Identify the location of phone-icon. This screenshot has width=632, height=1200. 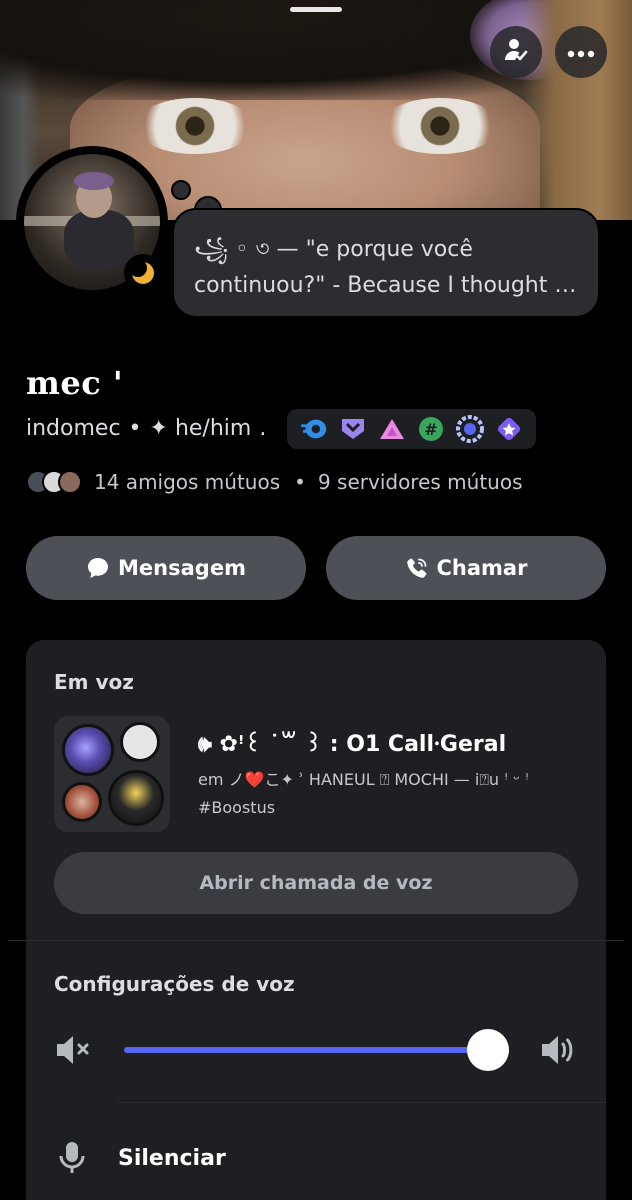
(417, 568).